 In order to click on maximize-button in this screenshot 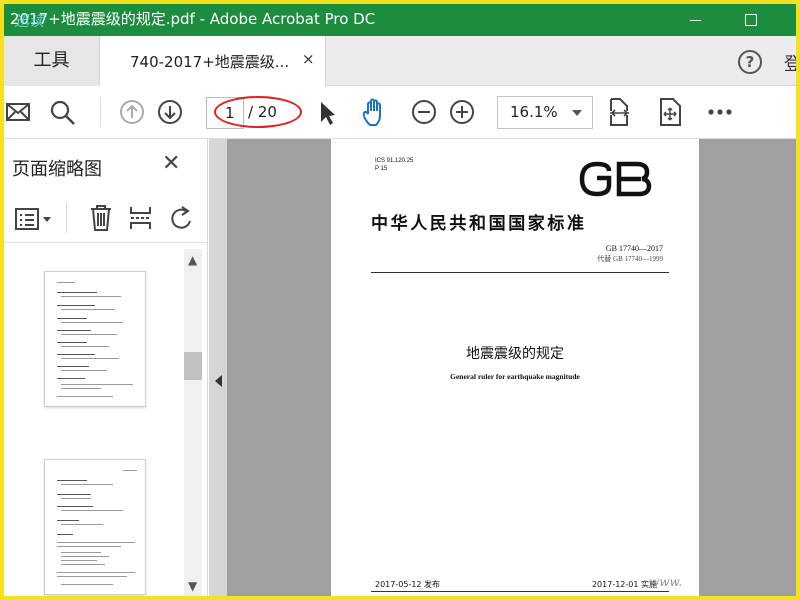, I will do `click(751, 20)`.